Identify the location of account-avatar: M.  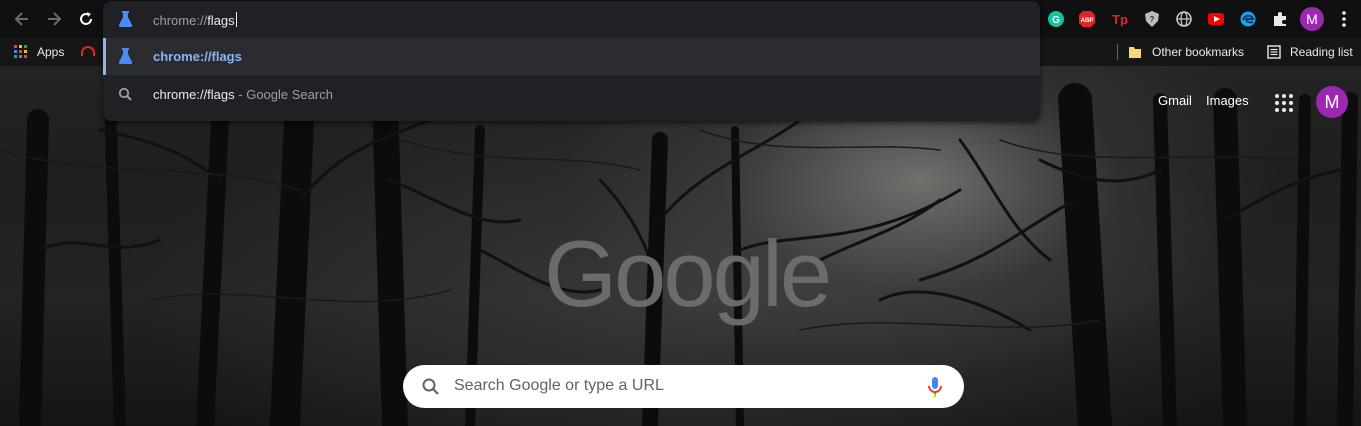
(1332, 102).